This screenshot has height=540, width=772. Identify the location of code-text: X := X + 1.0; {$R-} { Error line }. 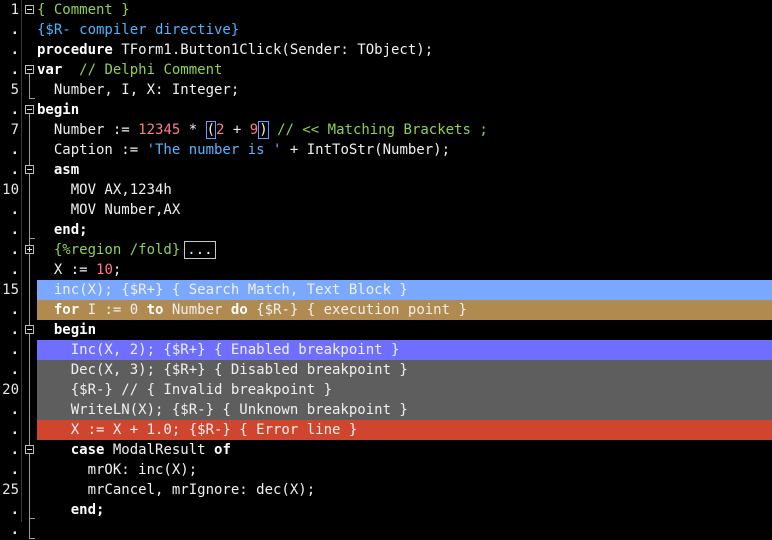
(197, 430).